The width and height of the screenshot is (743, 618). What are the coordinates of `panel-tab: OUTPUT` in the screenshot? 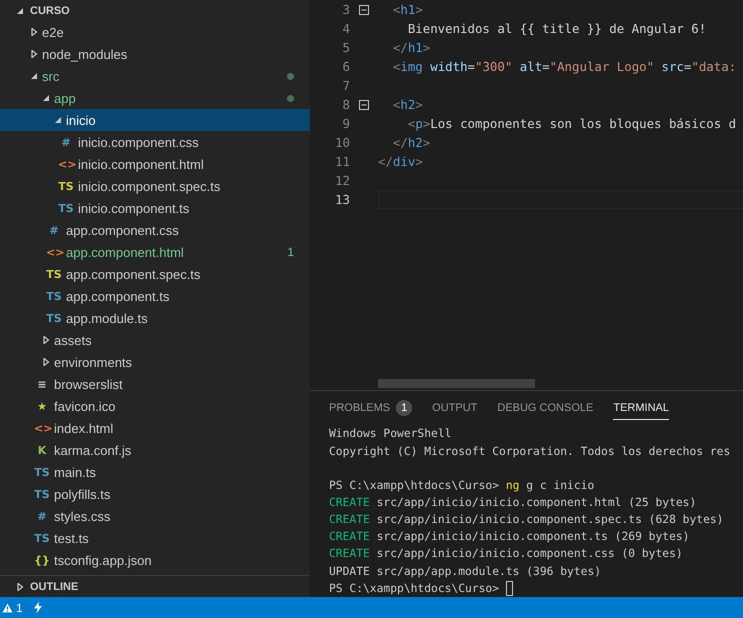 It's located at (455, 409).